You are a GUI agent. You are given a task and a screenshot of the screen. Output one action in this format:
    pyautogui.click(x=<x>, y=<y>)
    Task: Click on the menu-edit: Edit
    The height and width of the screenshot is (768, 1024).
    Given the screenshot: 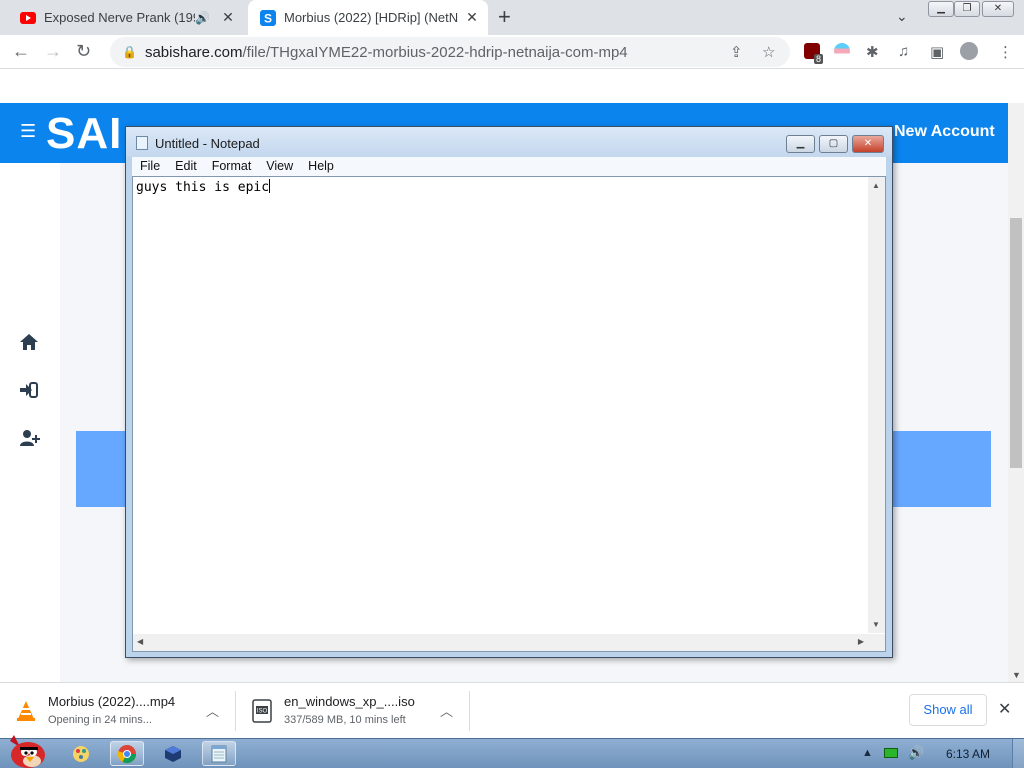 What is the action you would take?
    pyautogui.click(x=185, y=166)
    